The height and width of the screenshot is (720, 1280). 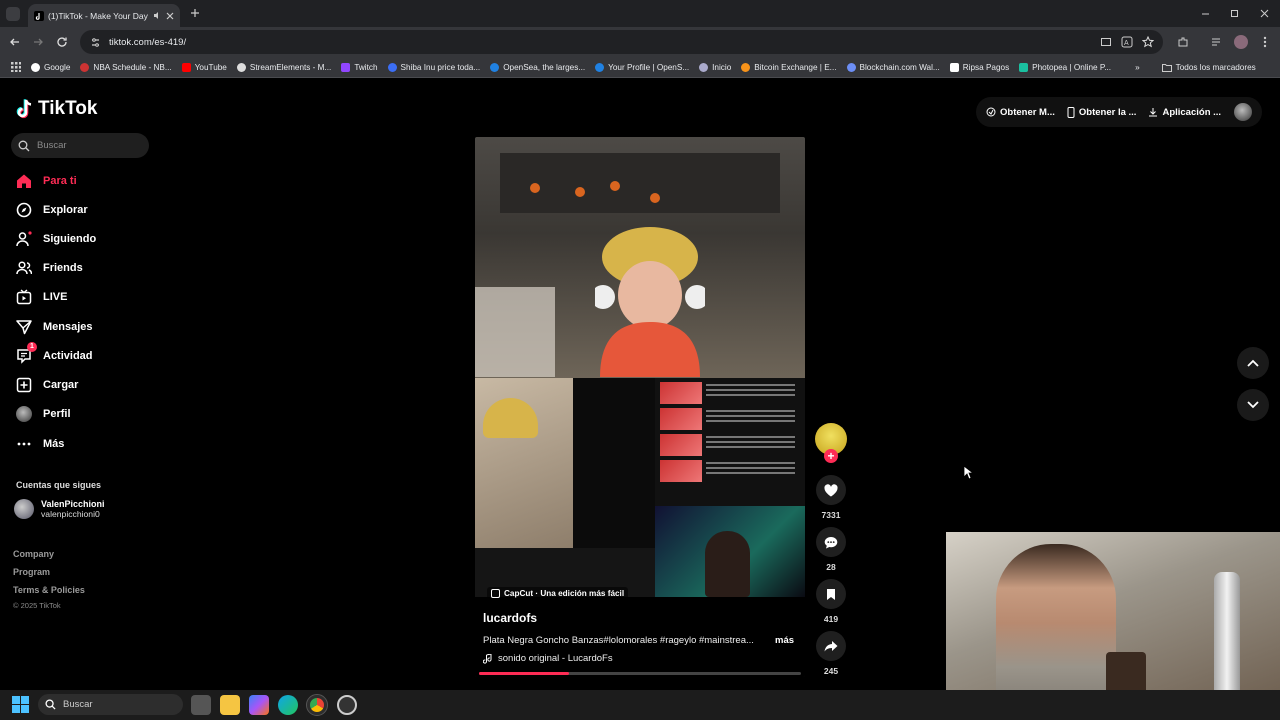 What do you see at coordinates (1217, 42) in the screenshot?
I see `media-controls-icon` at bounding box center [1217, 42].